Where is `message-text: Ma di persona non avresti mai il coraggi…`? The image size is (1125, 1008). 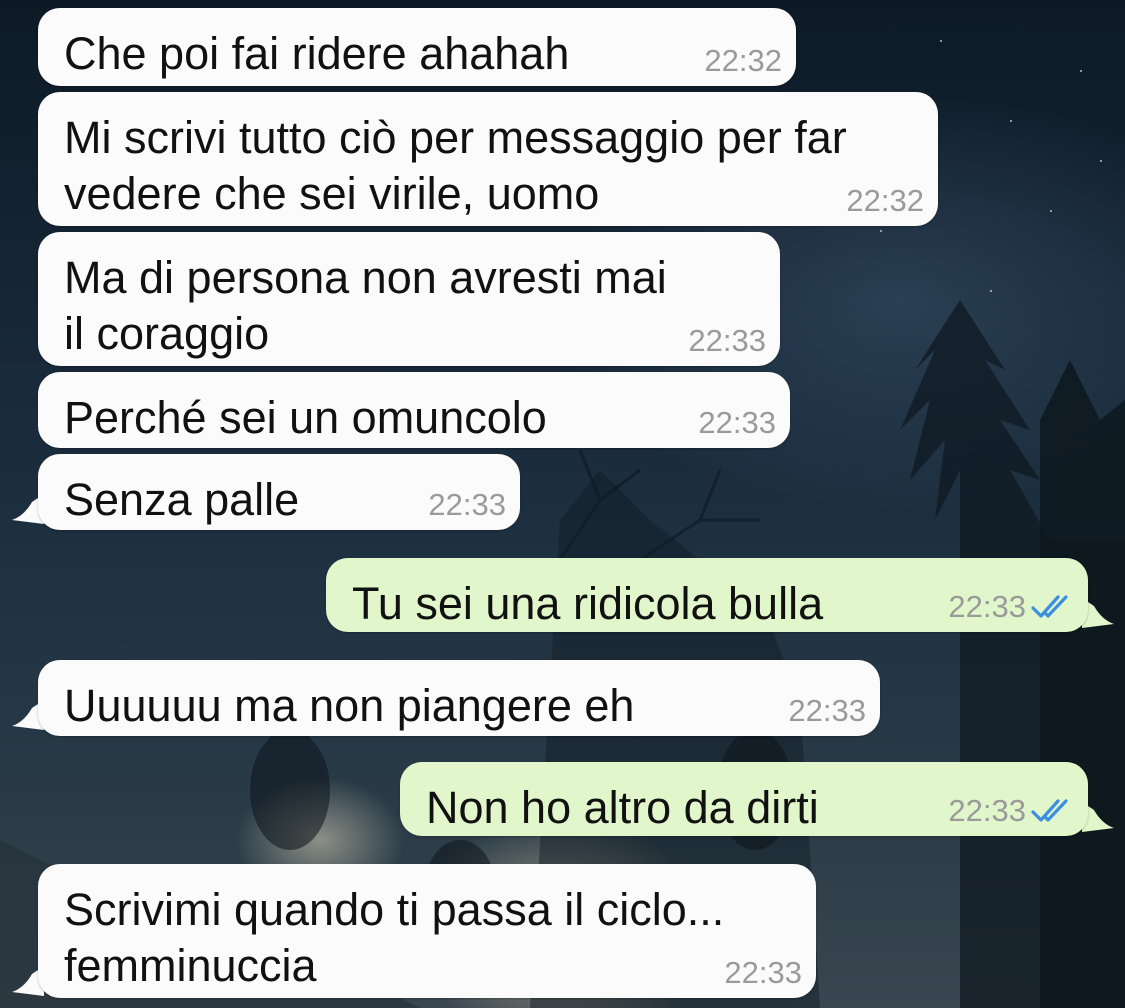
message-text: Ma di persona non avresti mai il coraggi… is located at coordinates (365, 305).